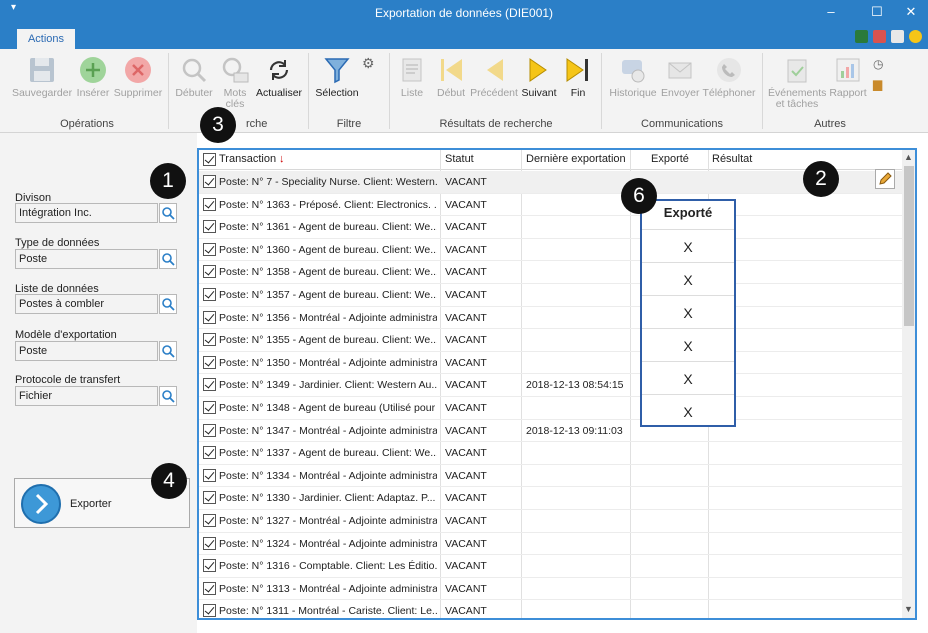  Describe the element at coordinates (797, 82) in the screenshot. I see `events-tasks-button: Événements et tâches` at that location.